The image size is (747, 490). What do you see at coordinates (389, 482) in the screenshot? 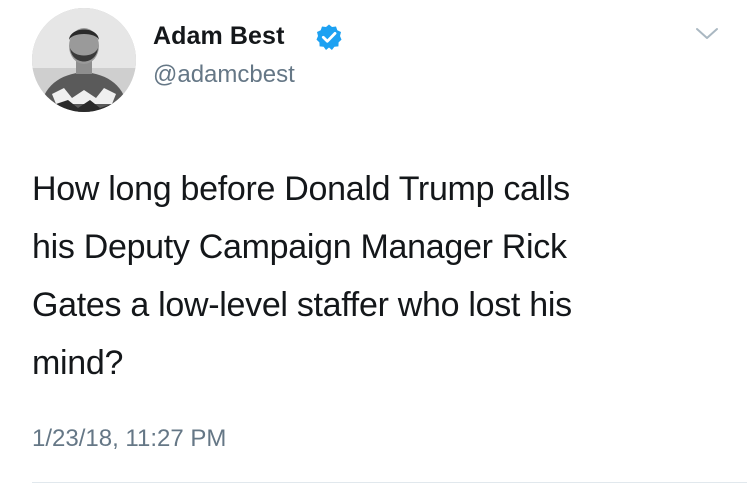
I see `divider` at bounding box center [389, 482].